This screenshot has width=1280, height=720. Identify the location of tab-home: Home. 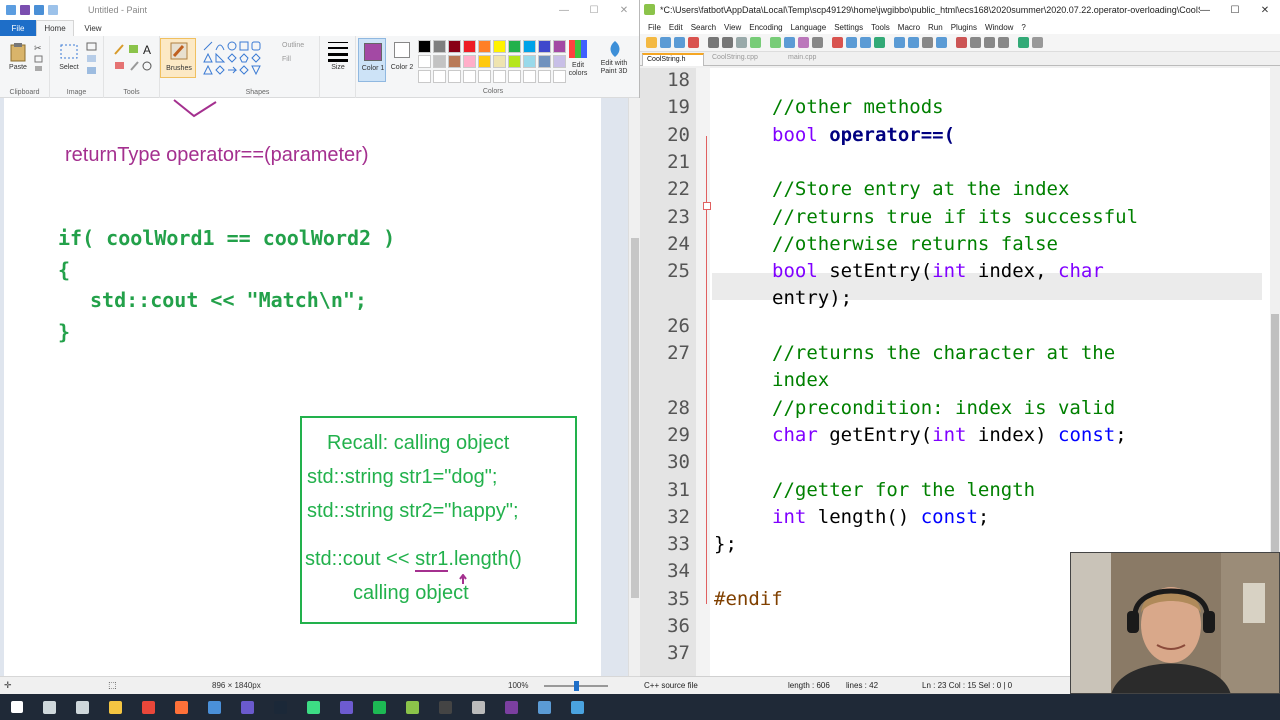
(55, 28).